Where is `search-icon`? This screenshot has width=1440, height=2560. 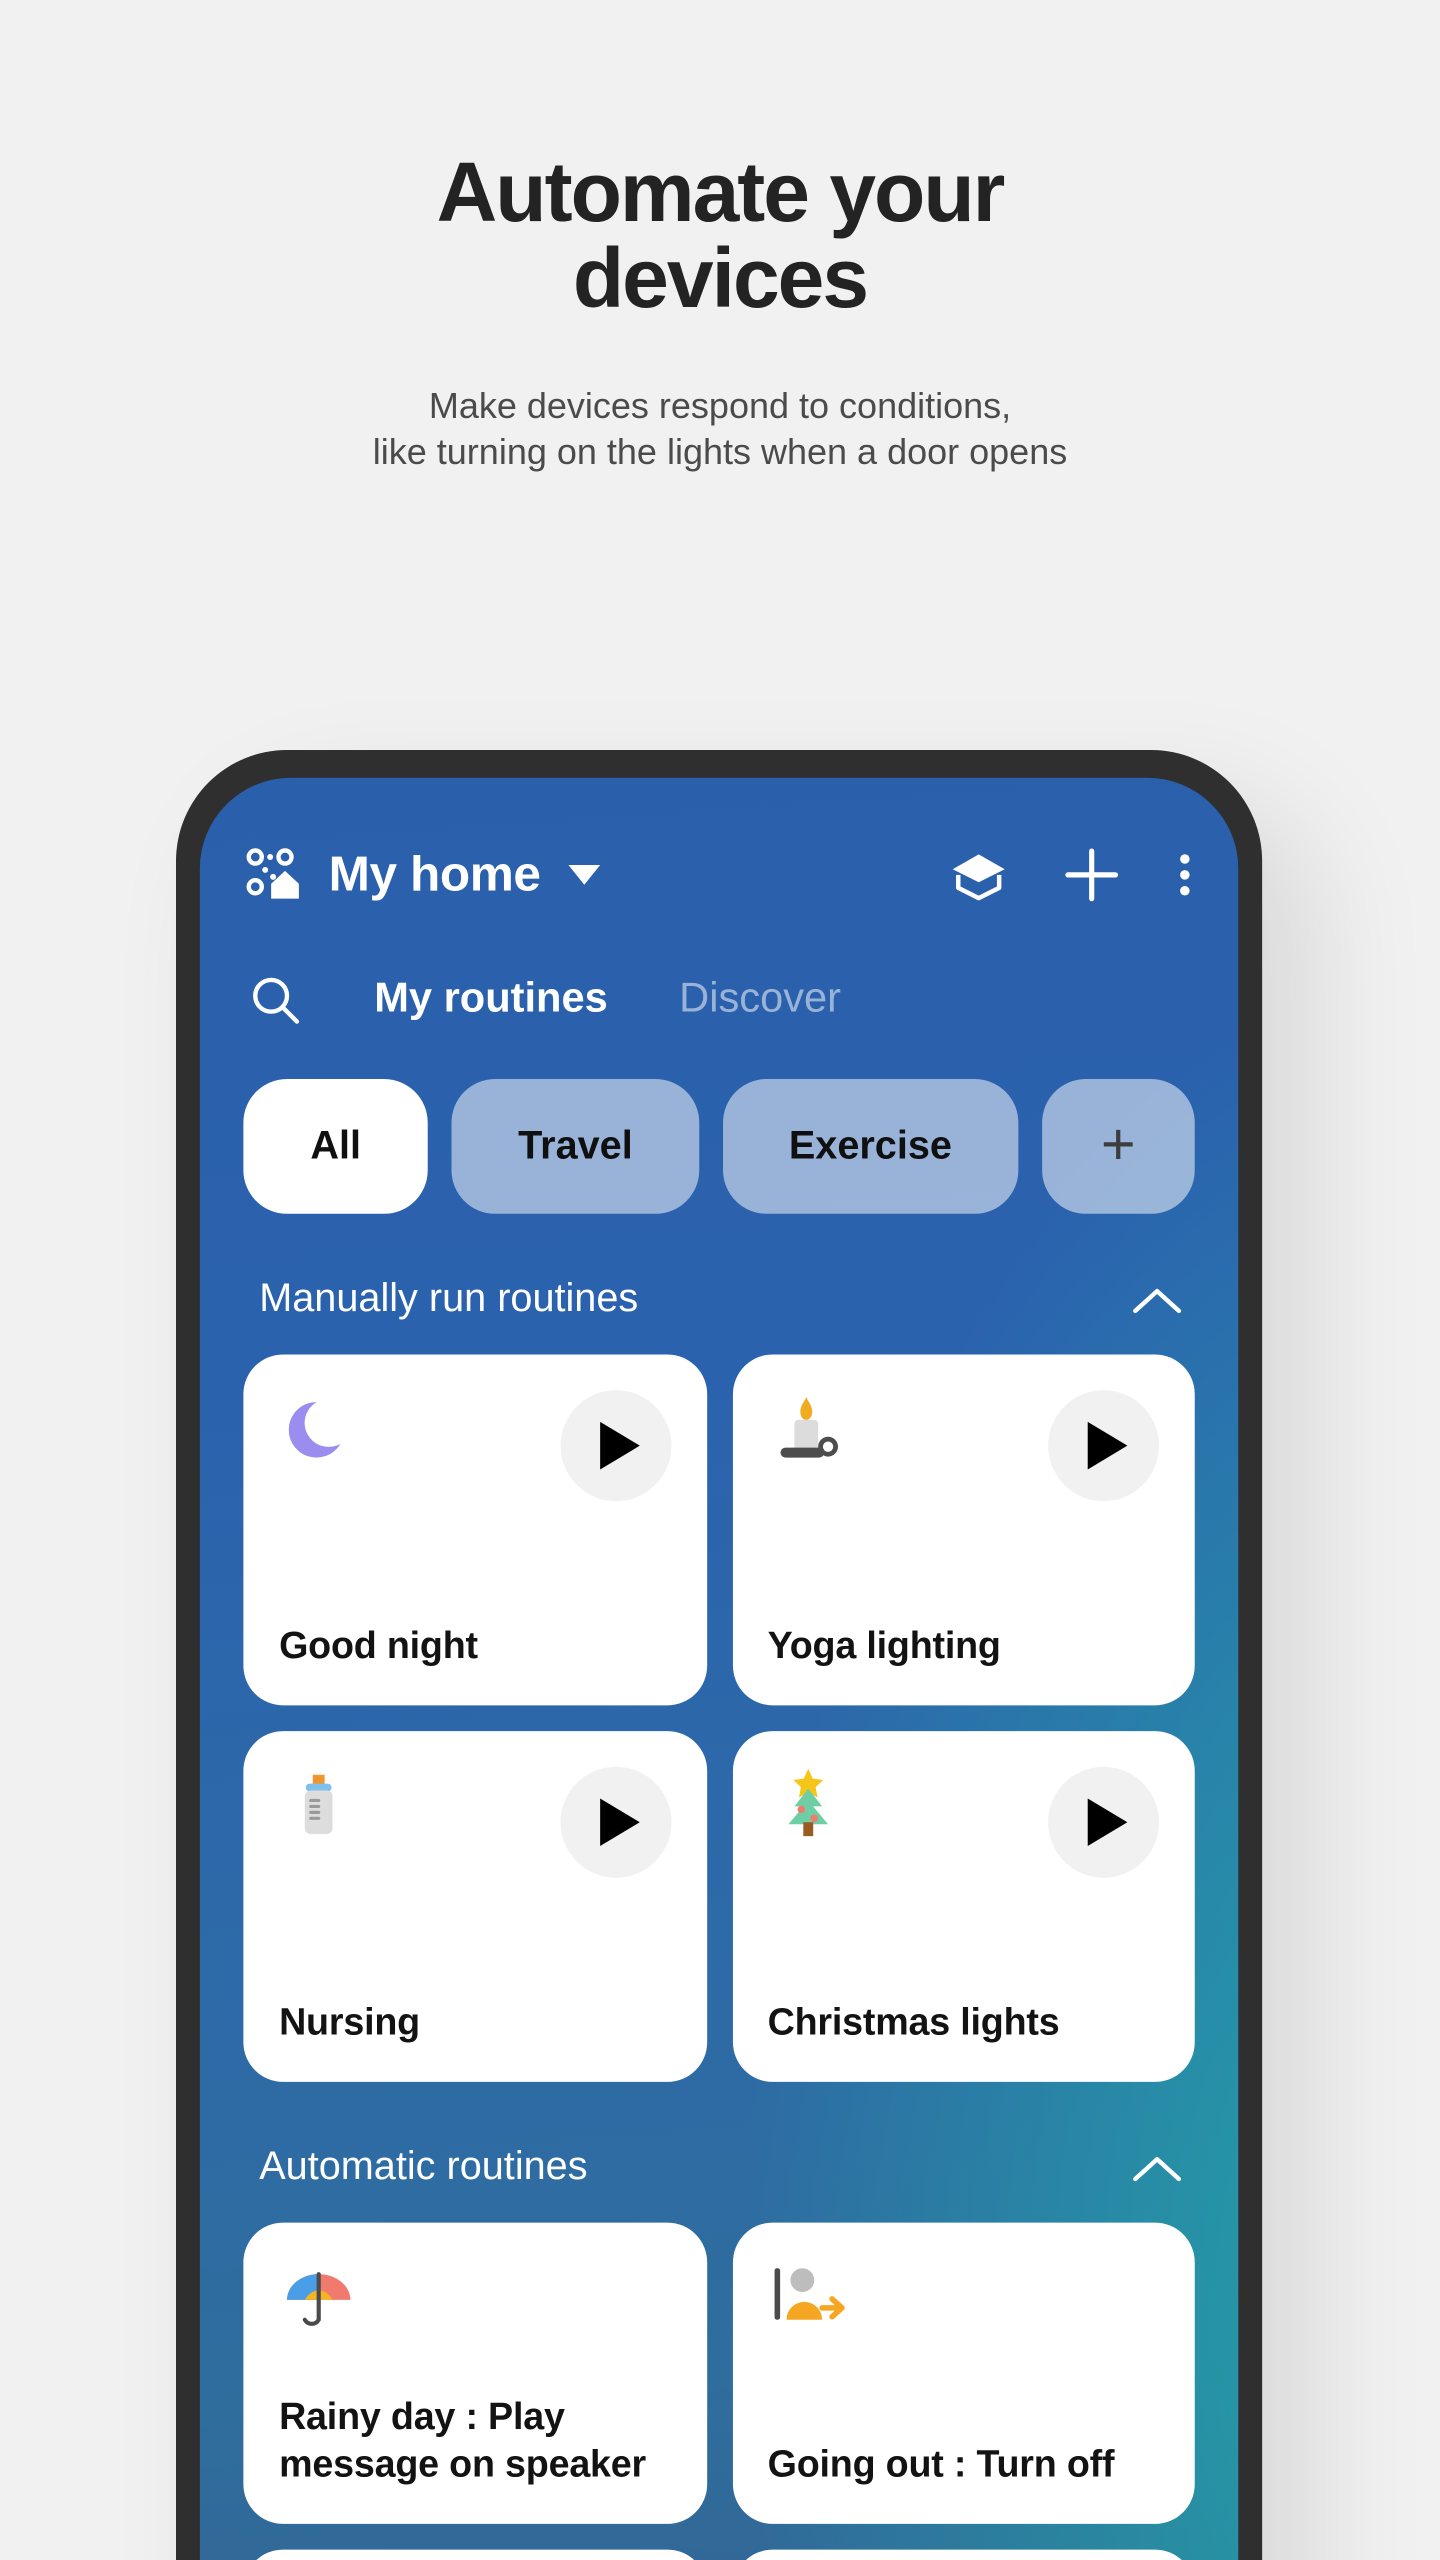 search-icon is located at coordinates (274, 999).